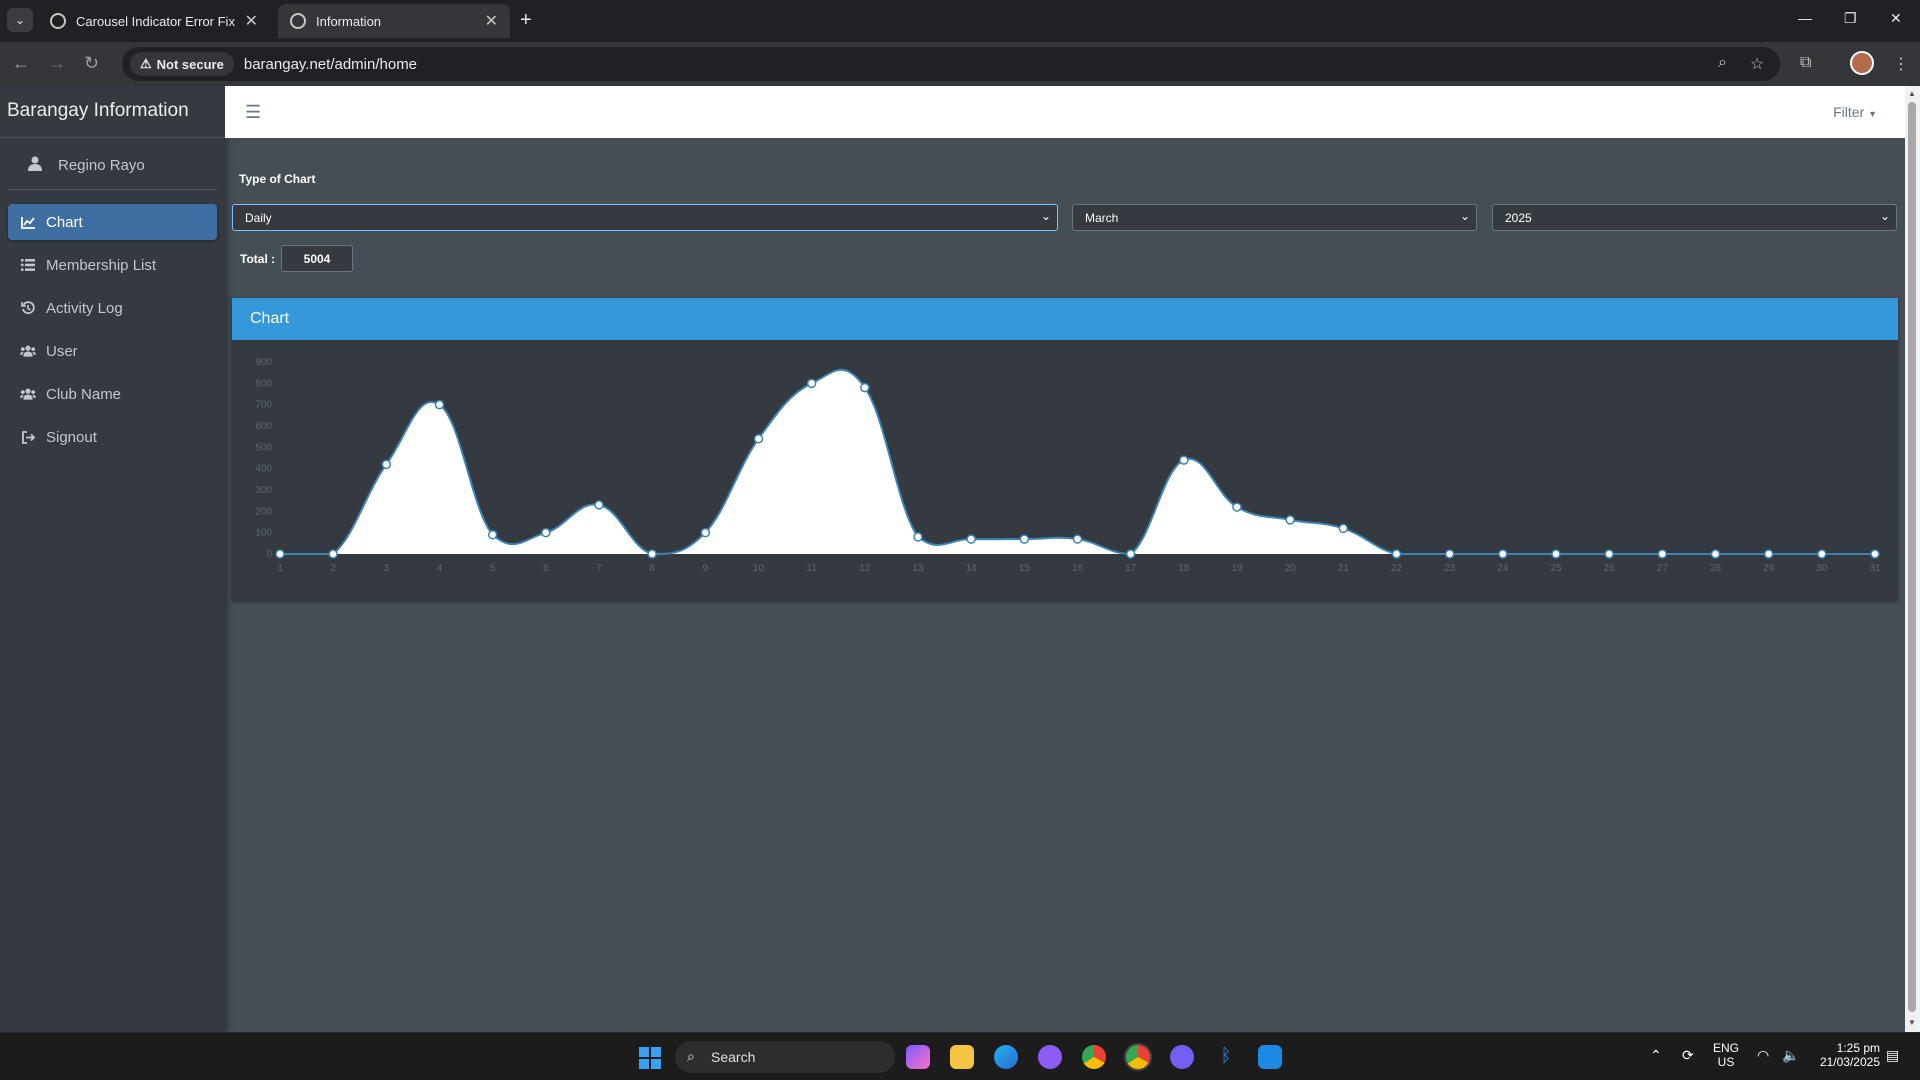 Image resolution: width=1920 pixels, height=1080 pixels. I want to click on sidebar-item-label: Activity Log, so click(84, 308).